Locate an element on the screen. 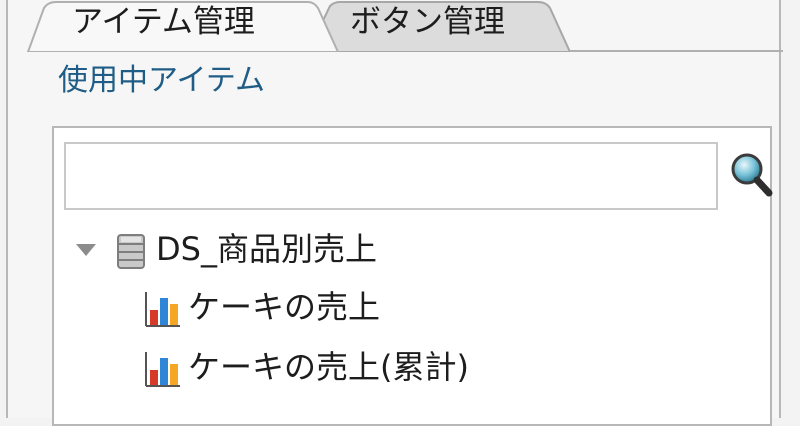  tab-button-management: ボタン管理 is located at coordinates (427, 22).